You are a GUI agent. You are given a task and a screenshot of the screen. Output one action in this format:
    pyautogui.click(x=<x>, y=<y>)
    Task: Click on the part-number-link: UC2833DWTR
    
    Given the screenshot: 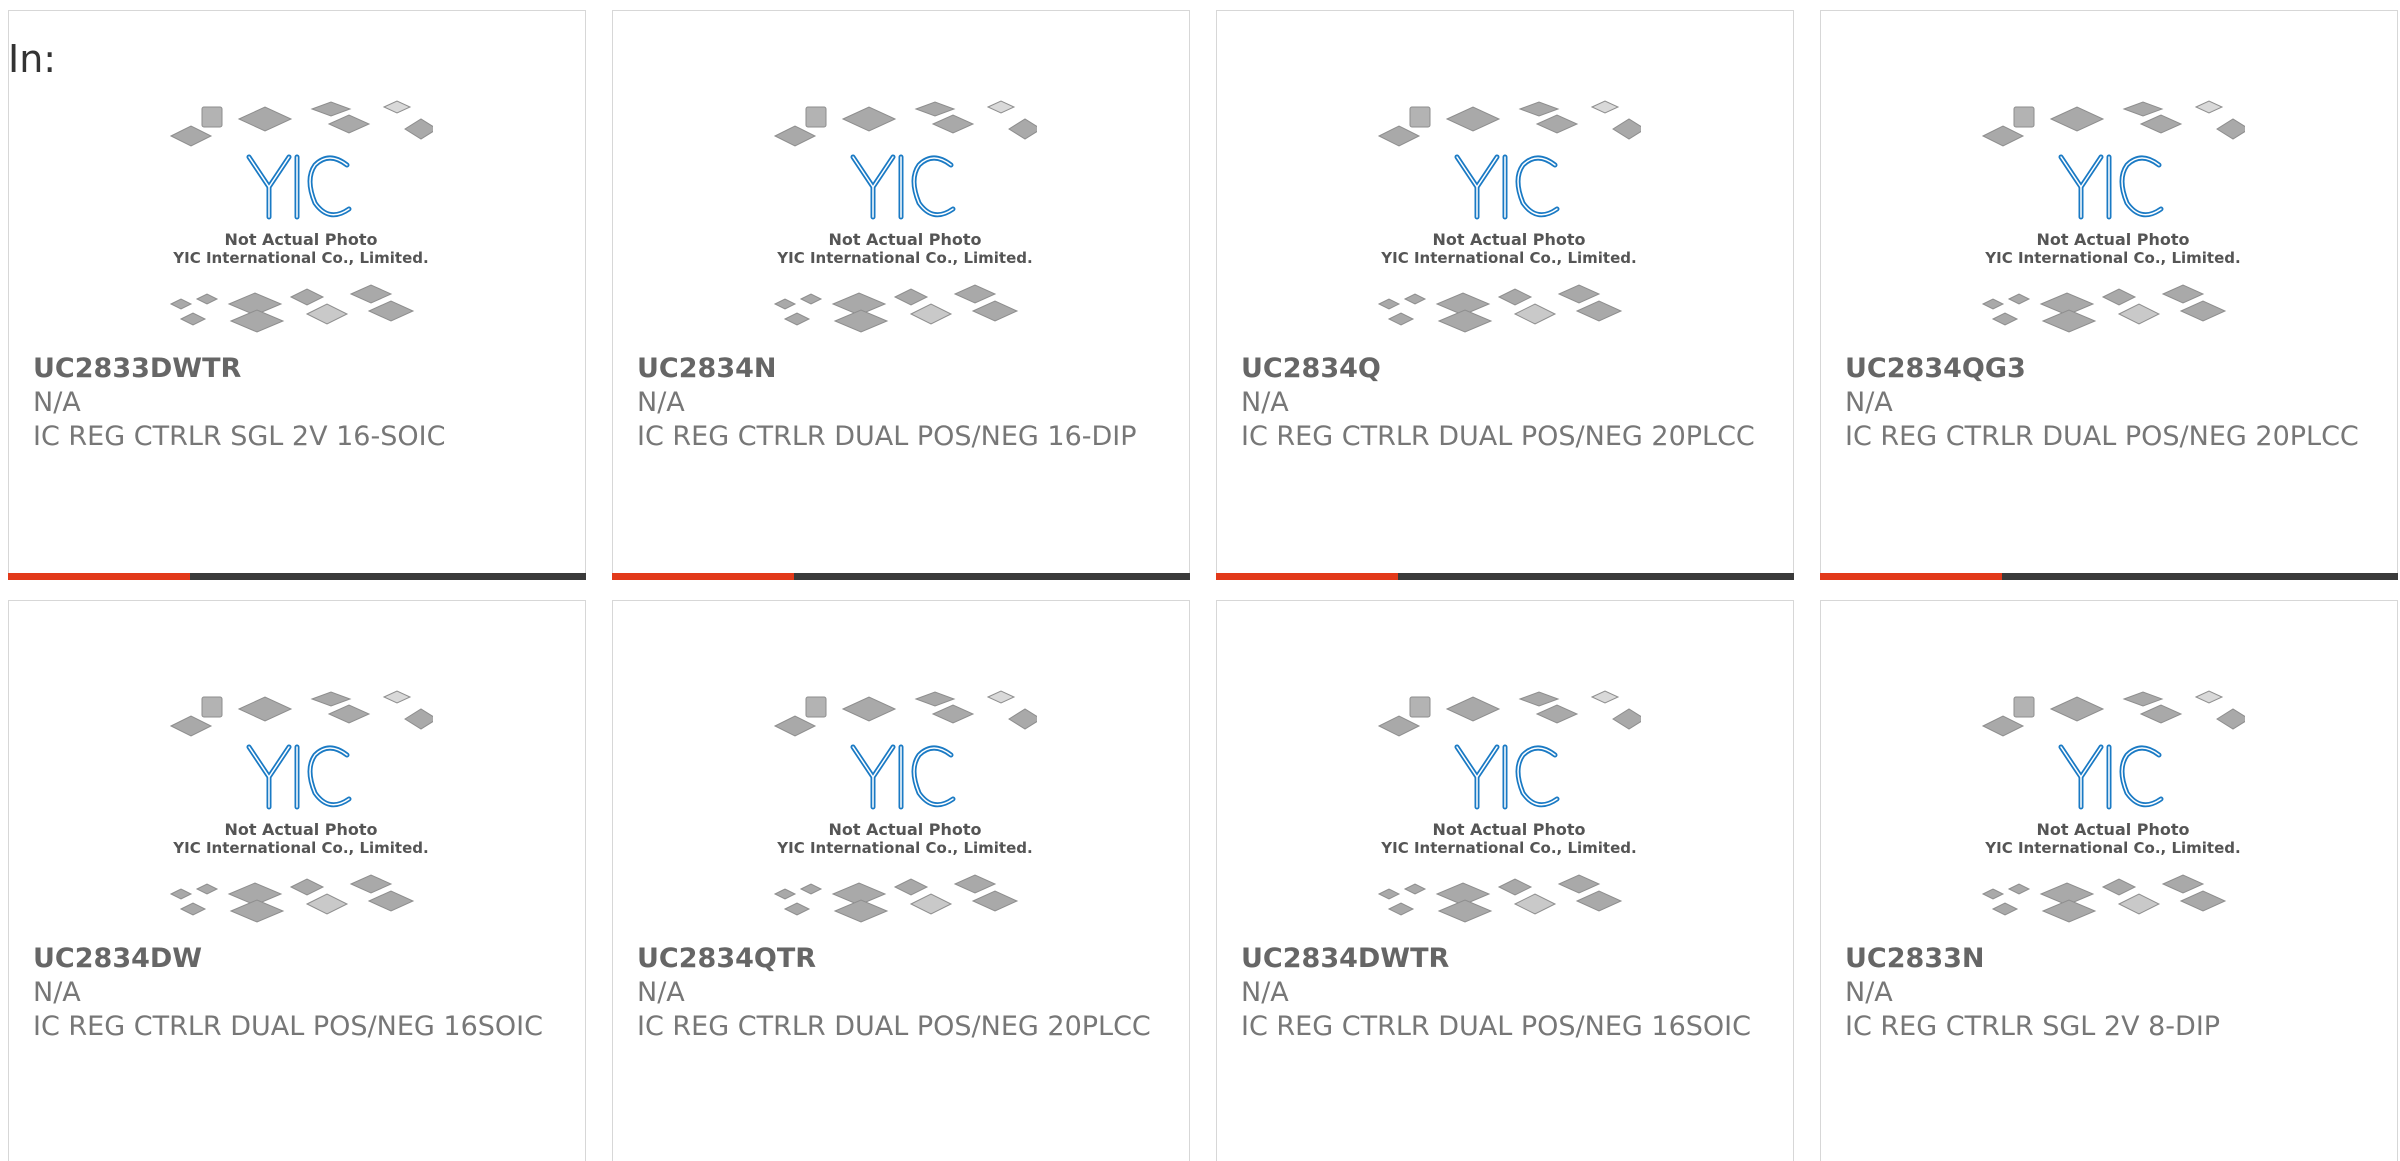 What is the action you would take?
    pyautogui.click(x=293, y=369)
    